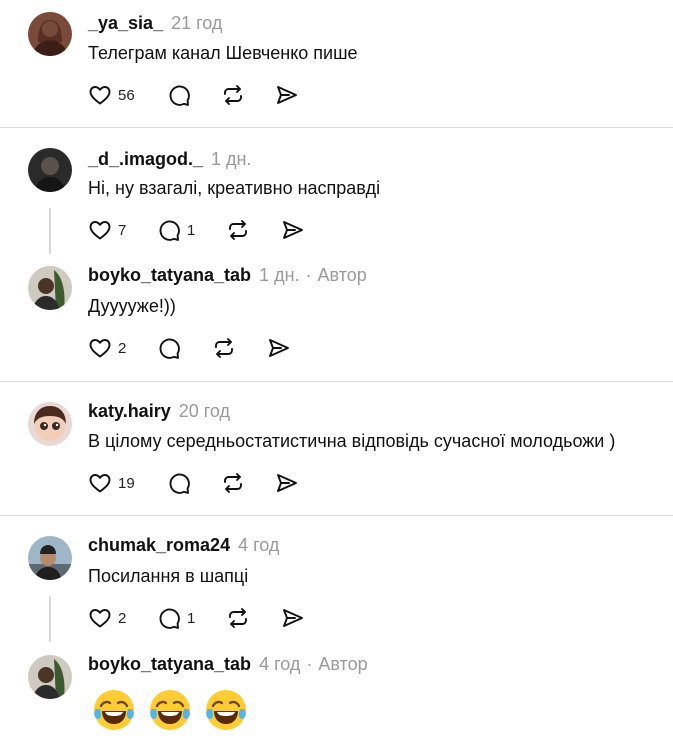 This screenshot has height=744, width=673. I want to click on like-count: 7, so click(122, 230).